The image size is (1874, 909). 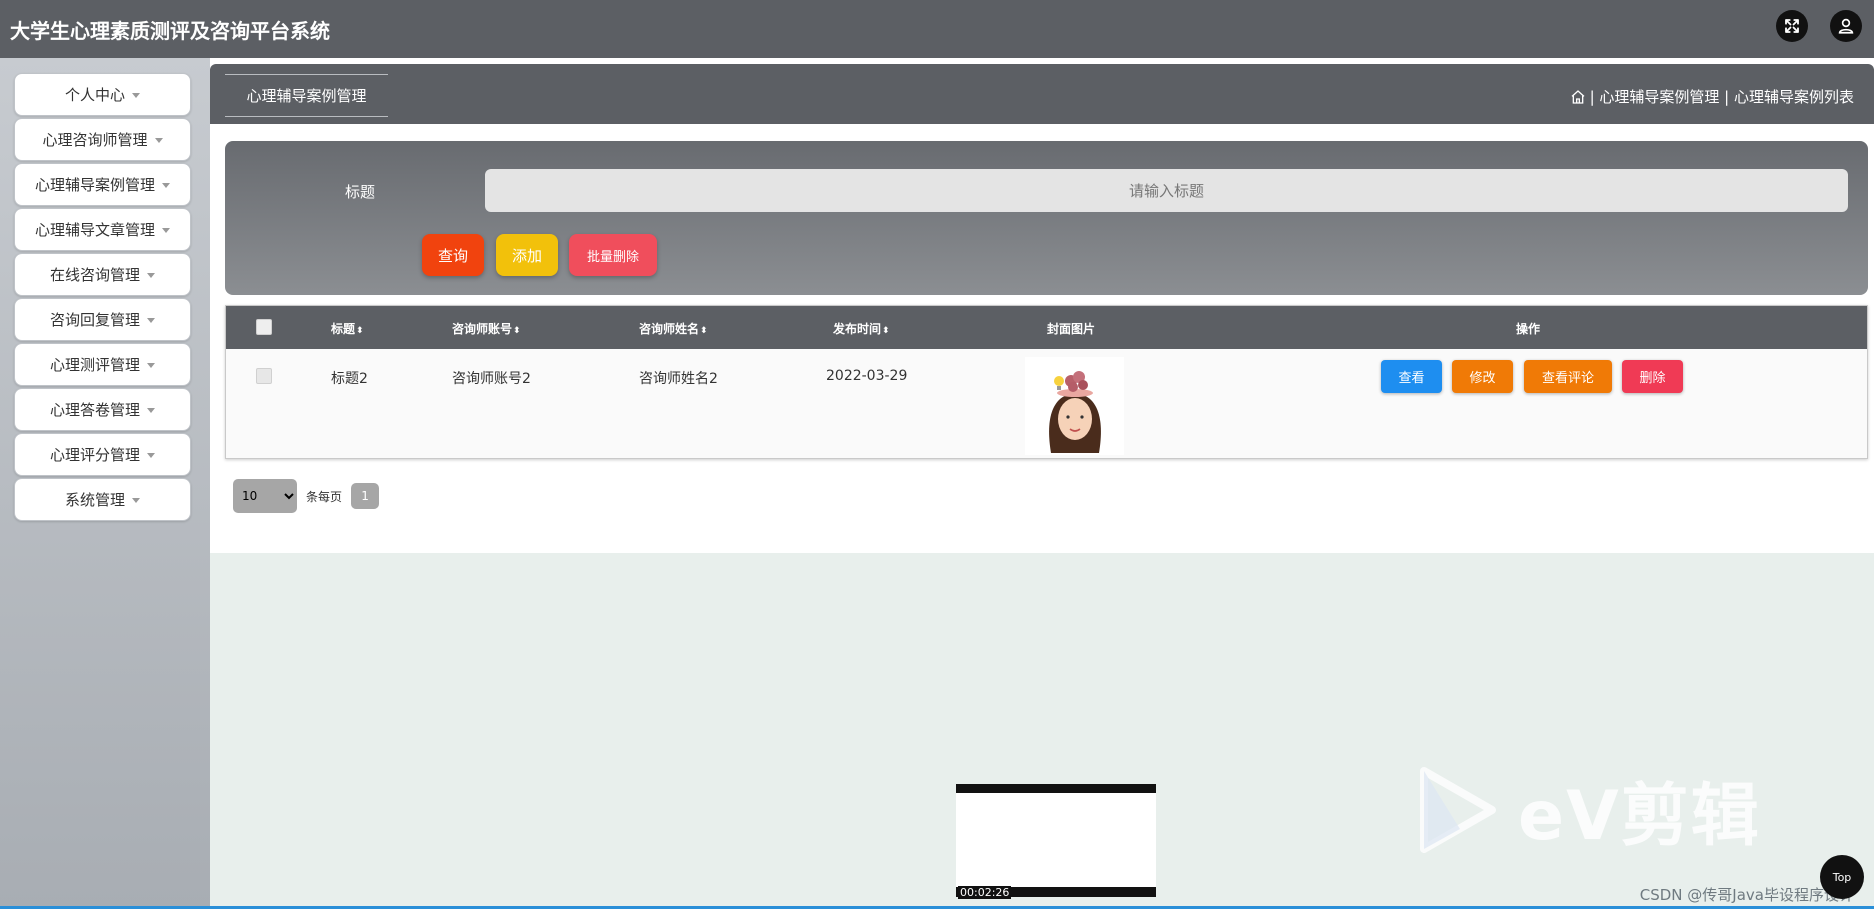 I want to click on row-checkbox, so click(x=264, y=376).